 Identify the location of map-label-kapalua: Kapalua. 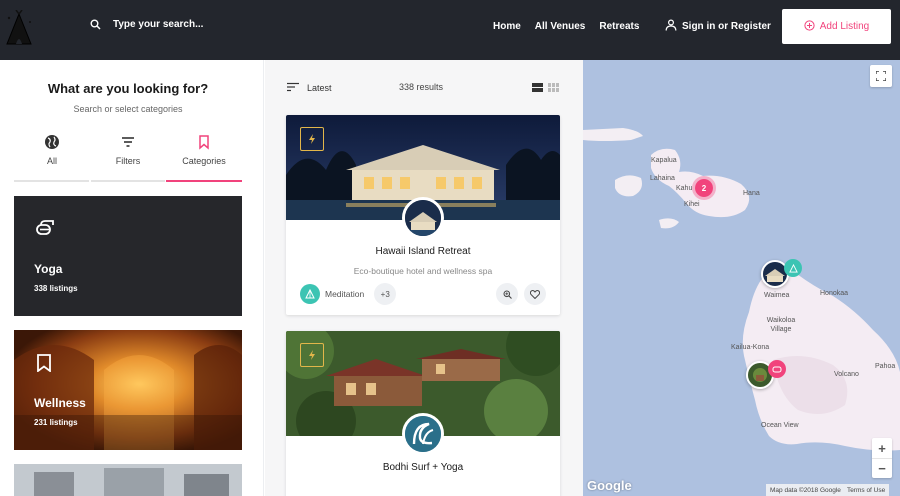
(664, 160).